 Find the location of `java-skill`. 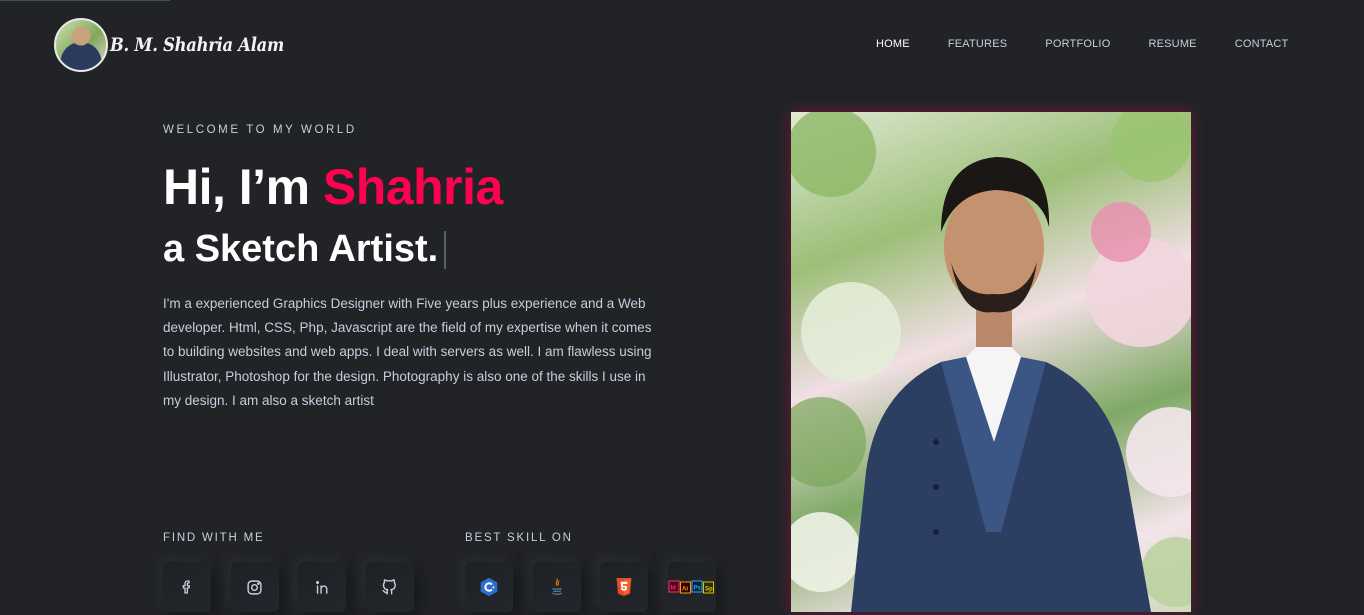

java-skill is located at coordinates (556, 587).